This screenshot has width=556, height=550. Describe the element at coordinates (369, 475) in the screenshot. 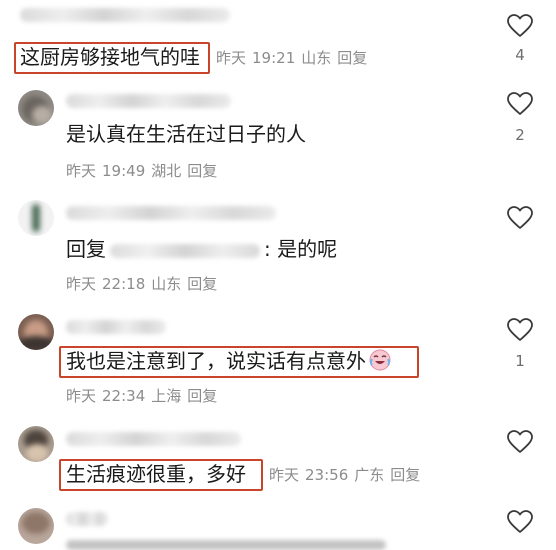

I see `comment-location: 广东` at that location.